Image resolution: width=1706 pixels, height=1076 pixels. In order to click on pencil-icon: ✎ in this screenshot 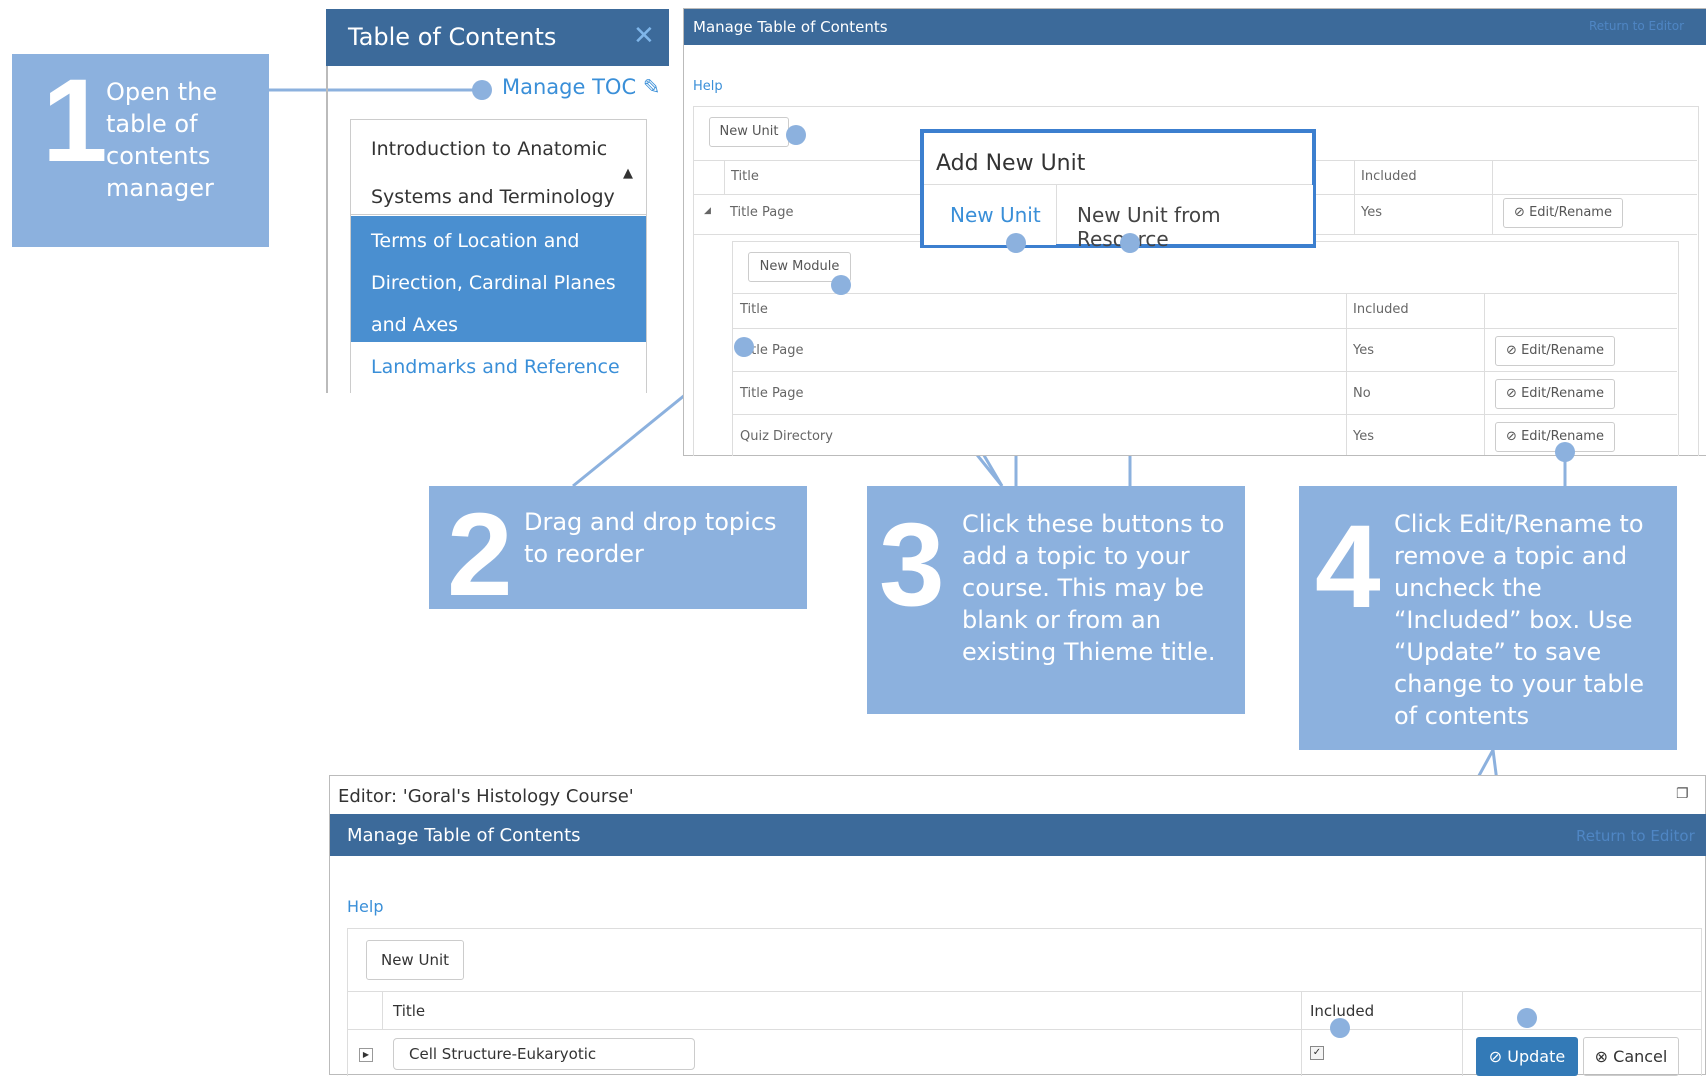, I will do `click(651, 87)`.